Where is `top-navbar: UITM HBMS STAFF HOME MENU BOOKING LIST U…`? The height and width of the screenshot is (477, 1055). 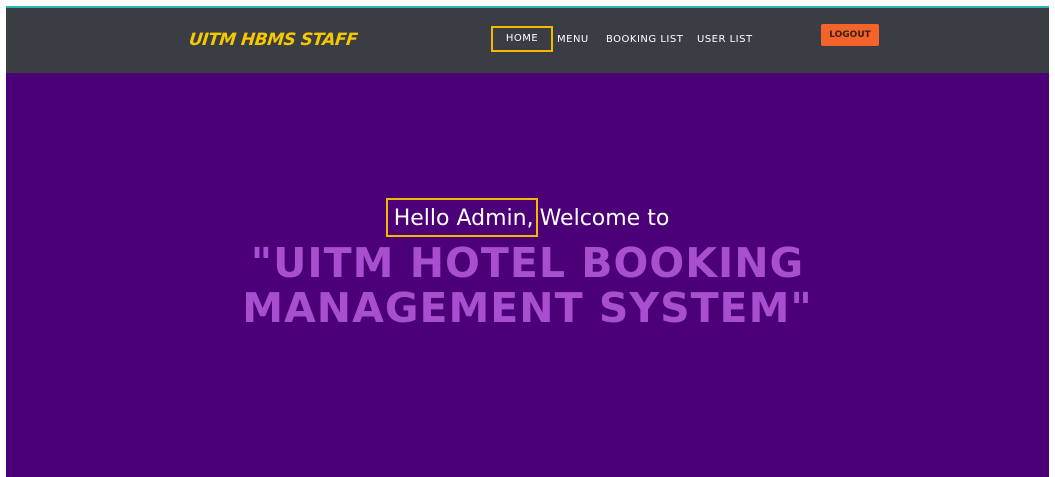
top-navbar: UITM HBMS STAFF HOME MENU BOOKING LIST U… is located at coordinates (527, 39).